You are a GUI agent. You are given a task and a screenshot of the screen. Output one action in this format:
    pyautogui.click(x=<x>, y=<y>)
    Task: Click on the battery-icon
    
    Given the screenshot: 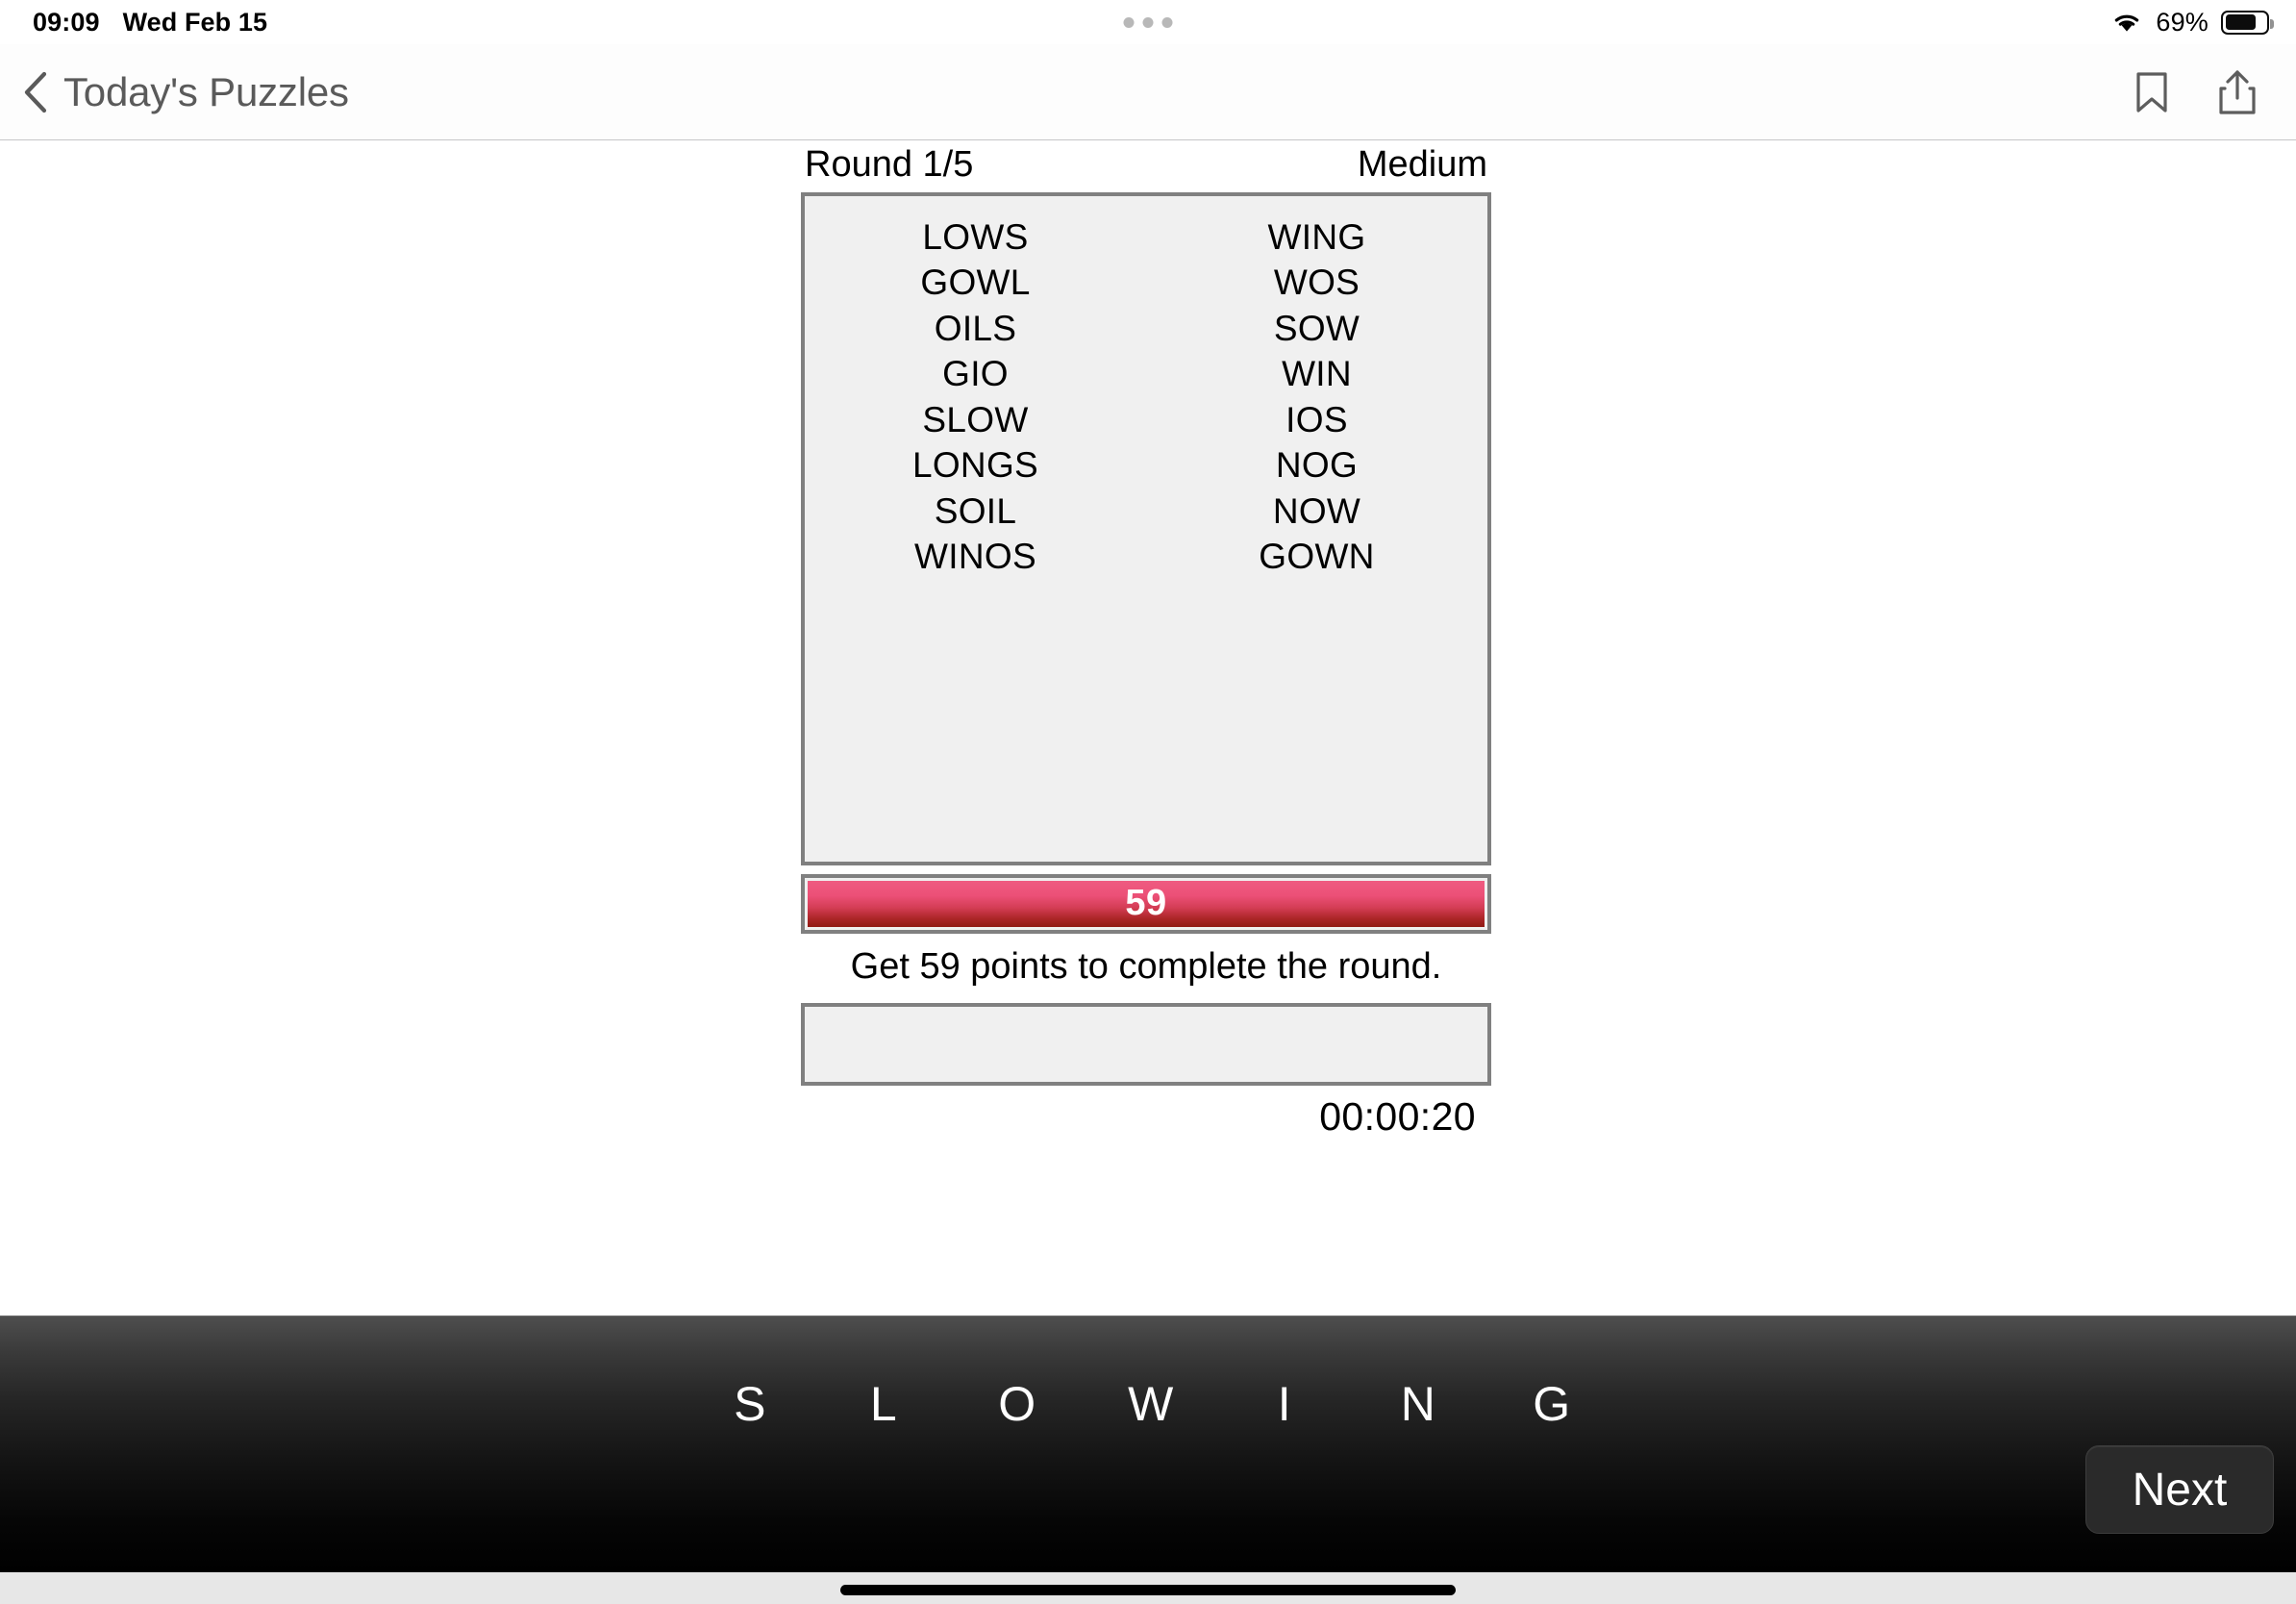 What is the action you would take?
    pyautogui.click(x=2247, y=22)
    